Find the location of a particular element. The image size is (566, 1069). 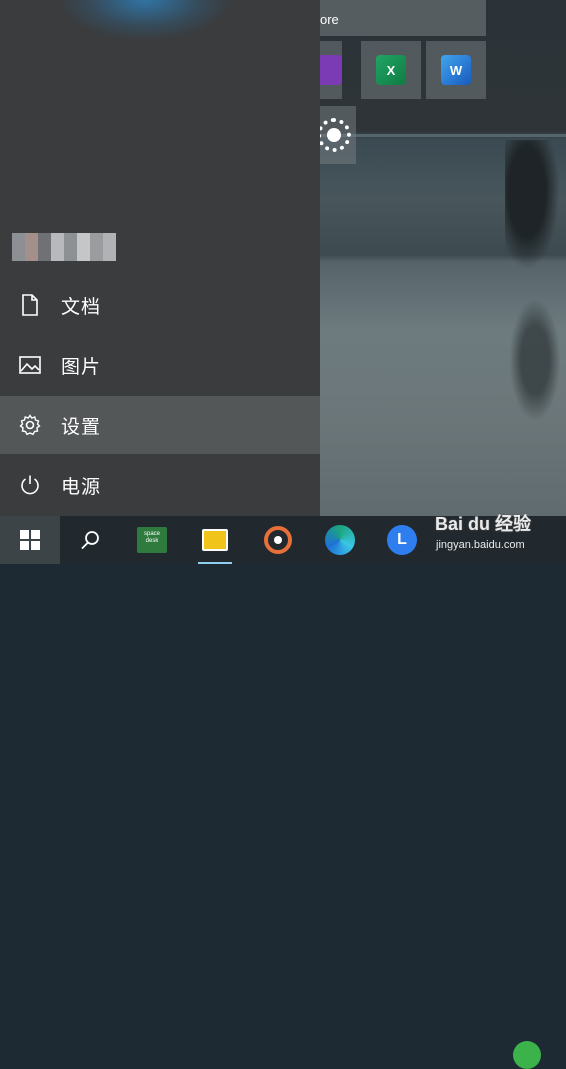

clock-tile is located at coordinates (336, 135).